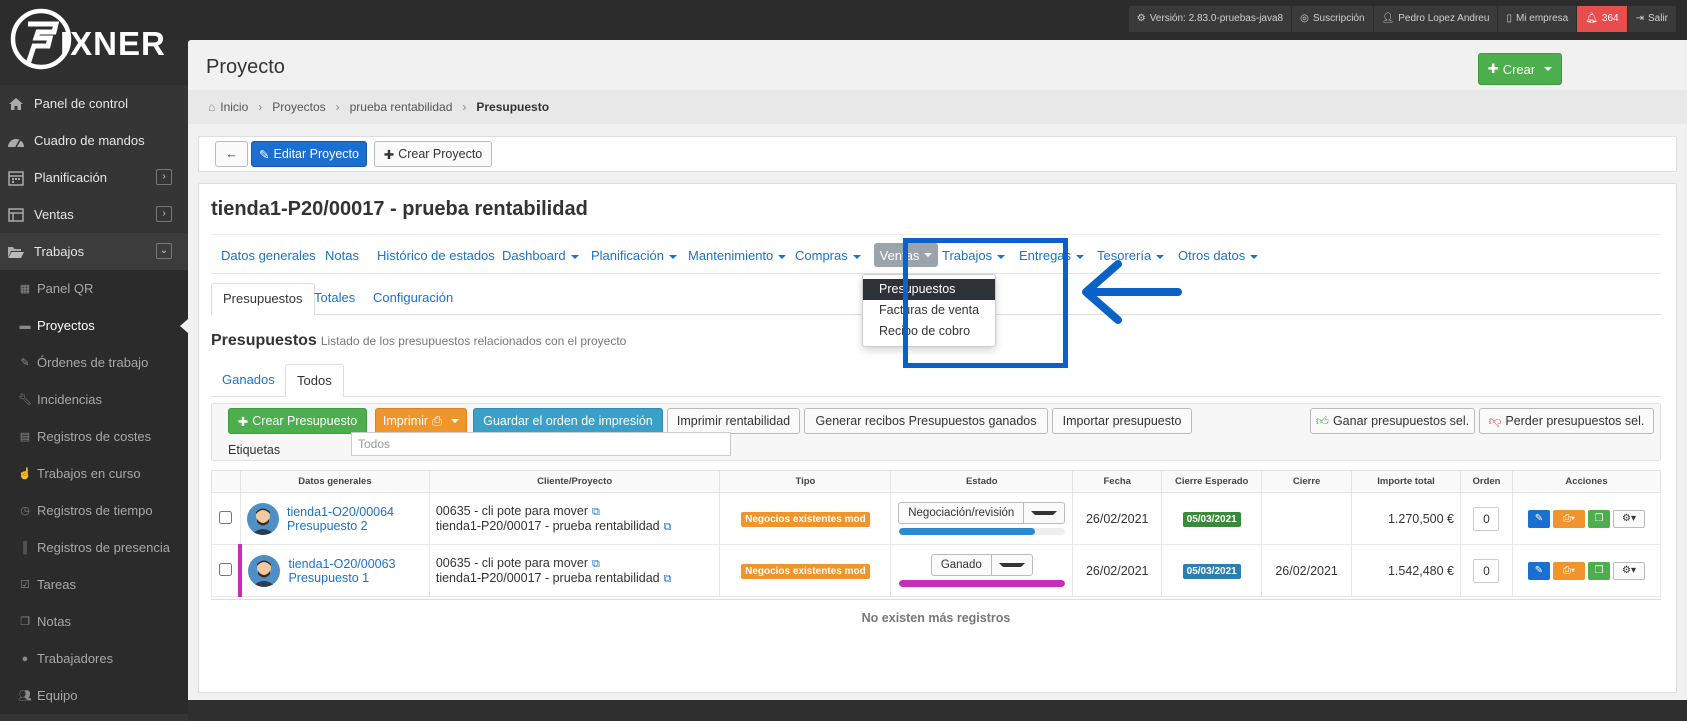 The height and width of the screenshot is (721, 1687). Describe the element at coordinates (982, 513) in the screenshot. I see `estado-dropdown: Negociación/revisión` at that location.